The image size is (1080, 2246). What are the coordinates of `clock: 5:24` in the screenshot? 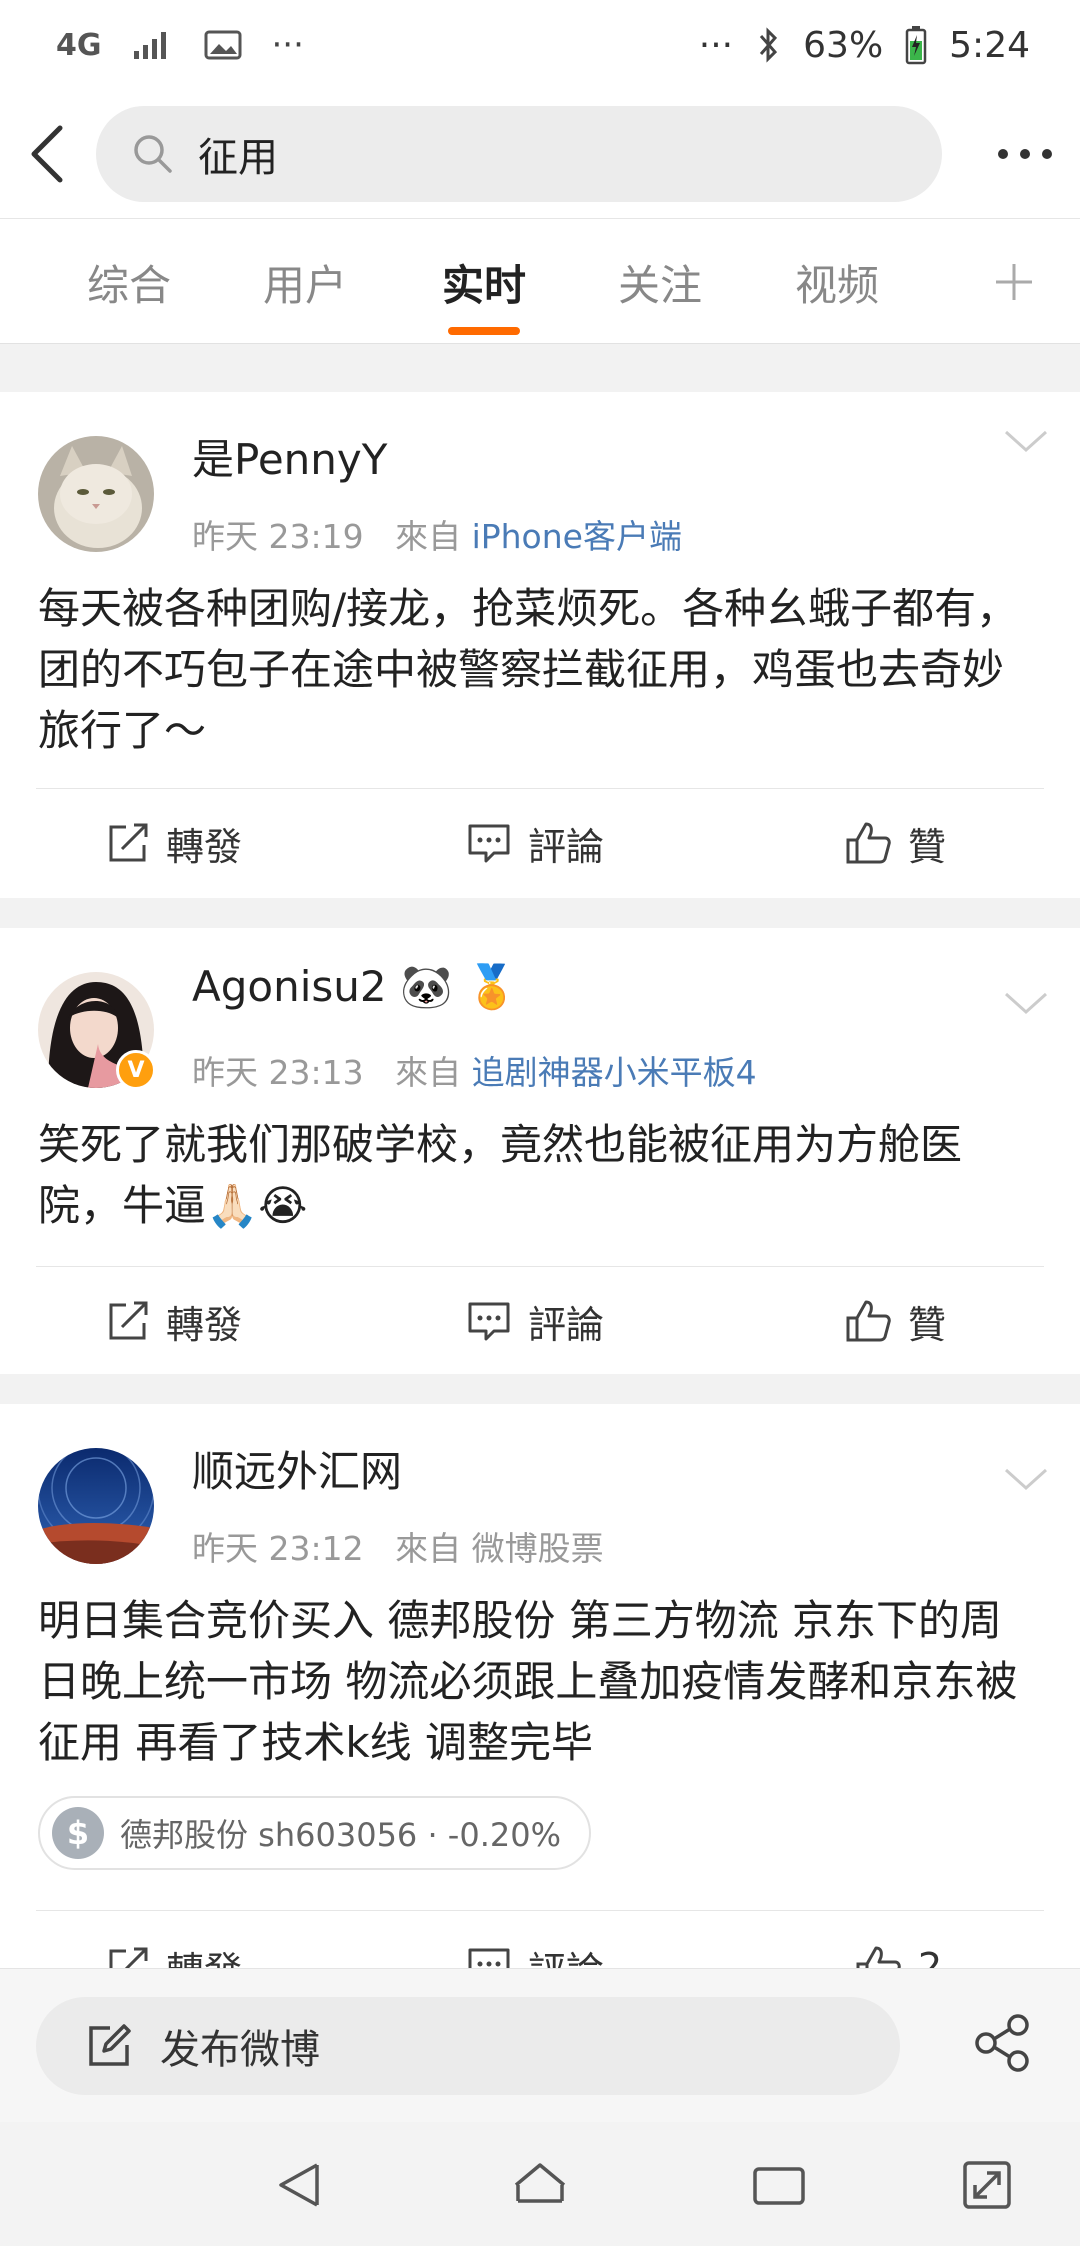 It's located at (989, 45).